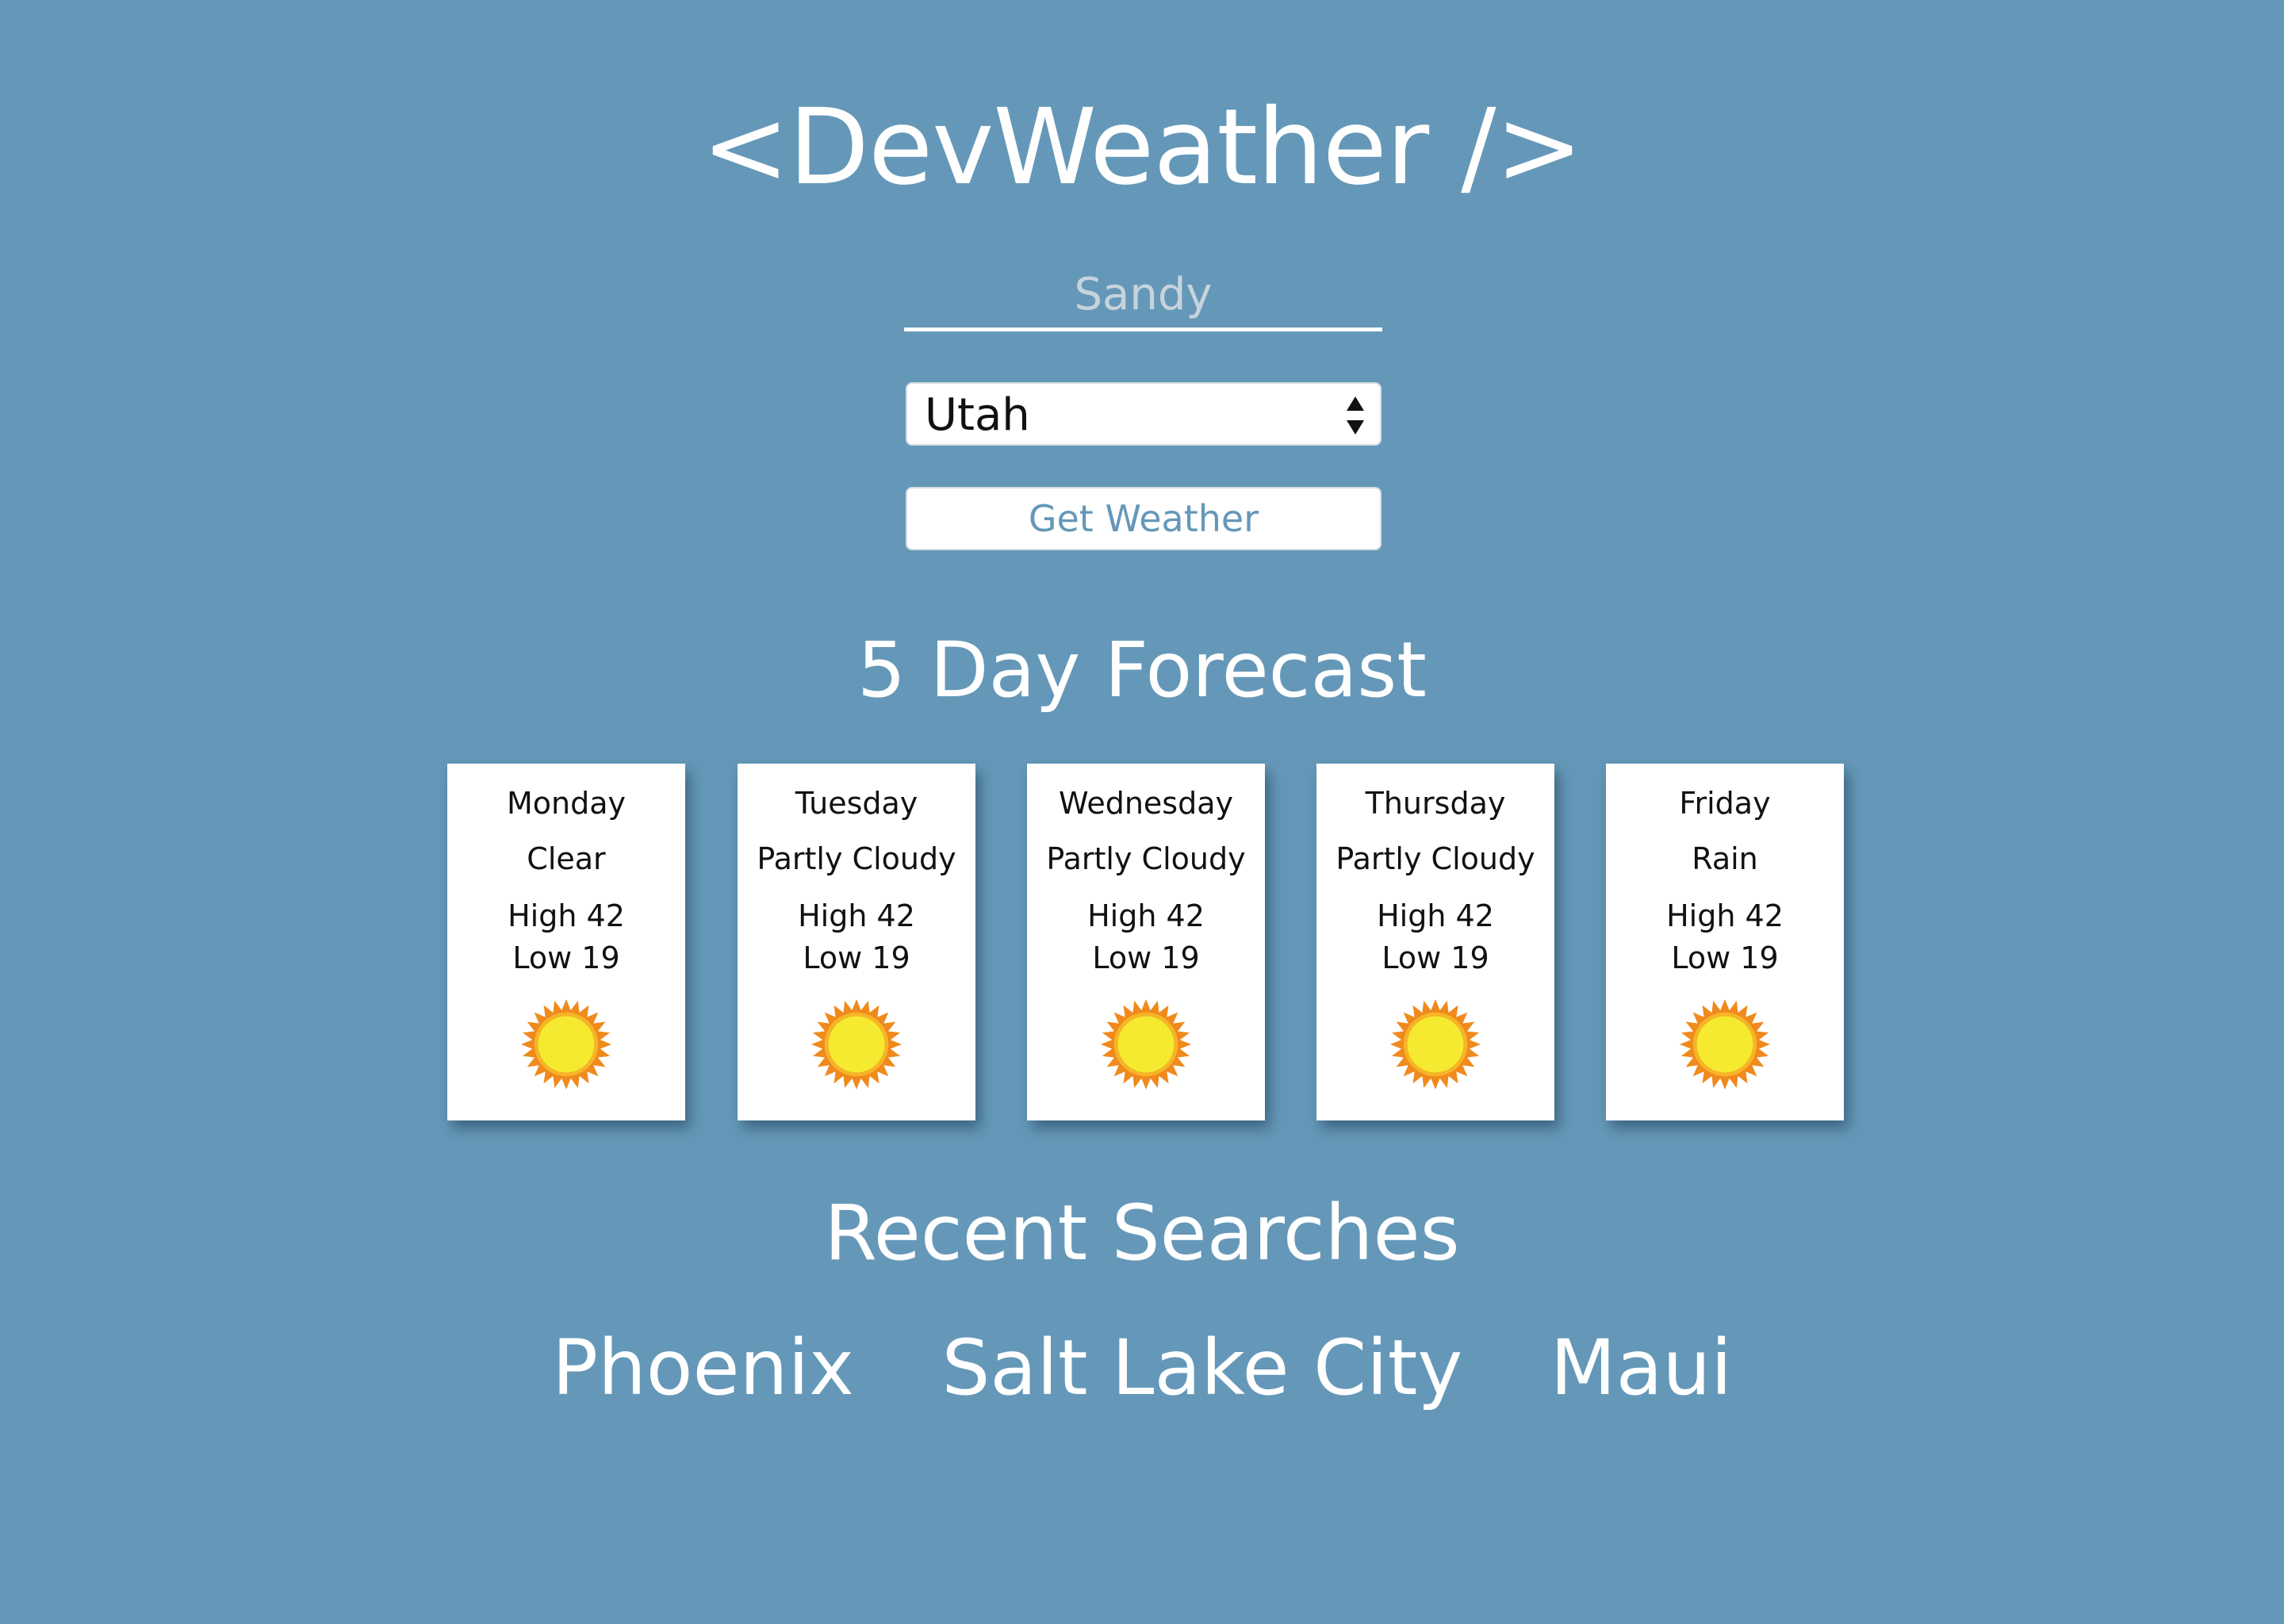 The height and width of the screenshot is (1624, 2284). I want to click on forecast-card-monday: Monday Clear High 42 Low 19, so click(566, 942).